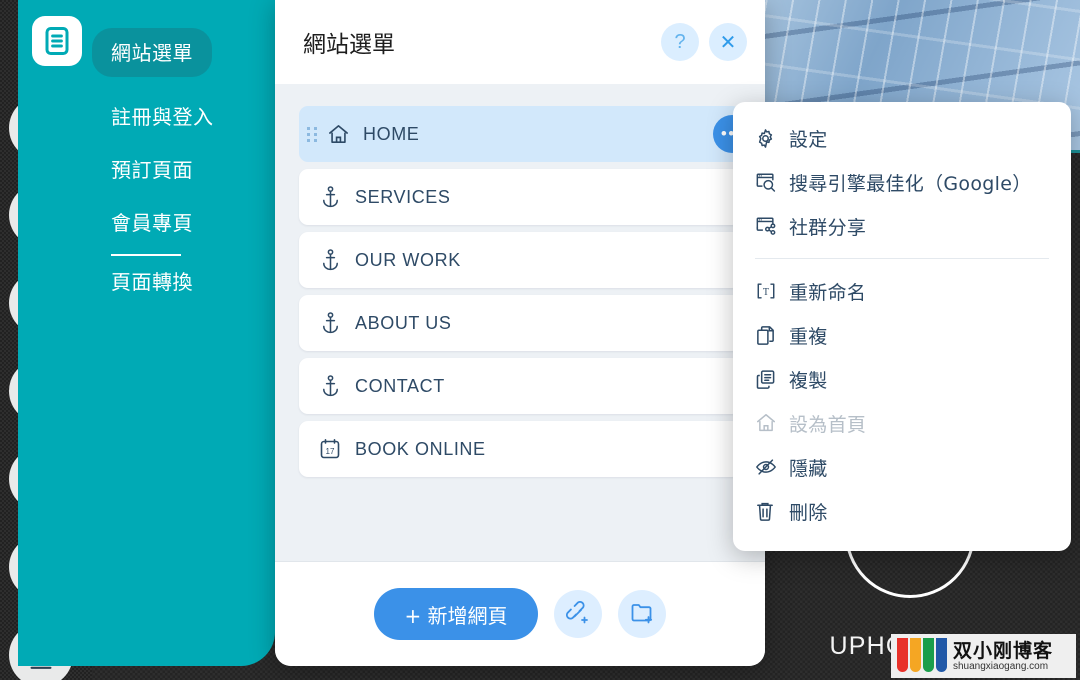 This screenshot has width=1080, height=680. What do you see at coordinates (338, 134) in the screenshot?
I see `home-icon` at bounding box center [338, 134].